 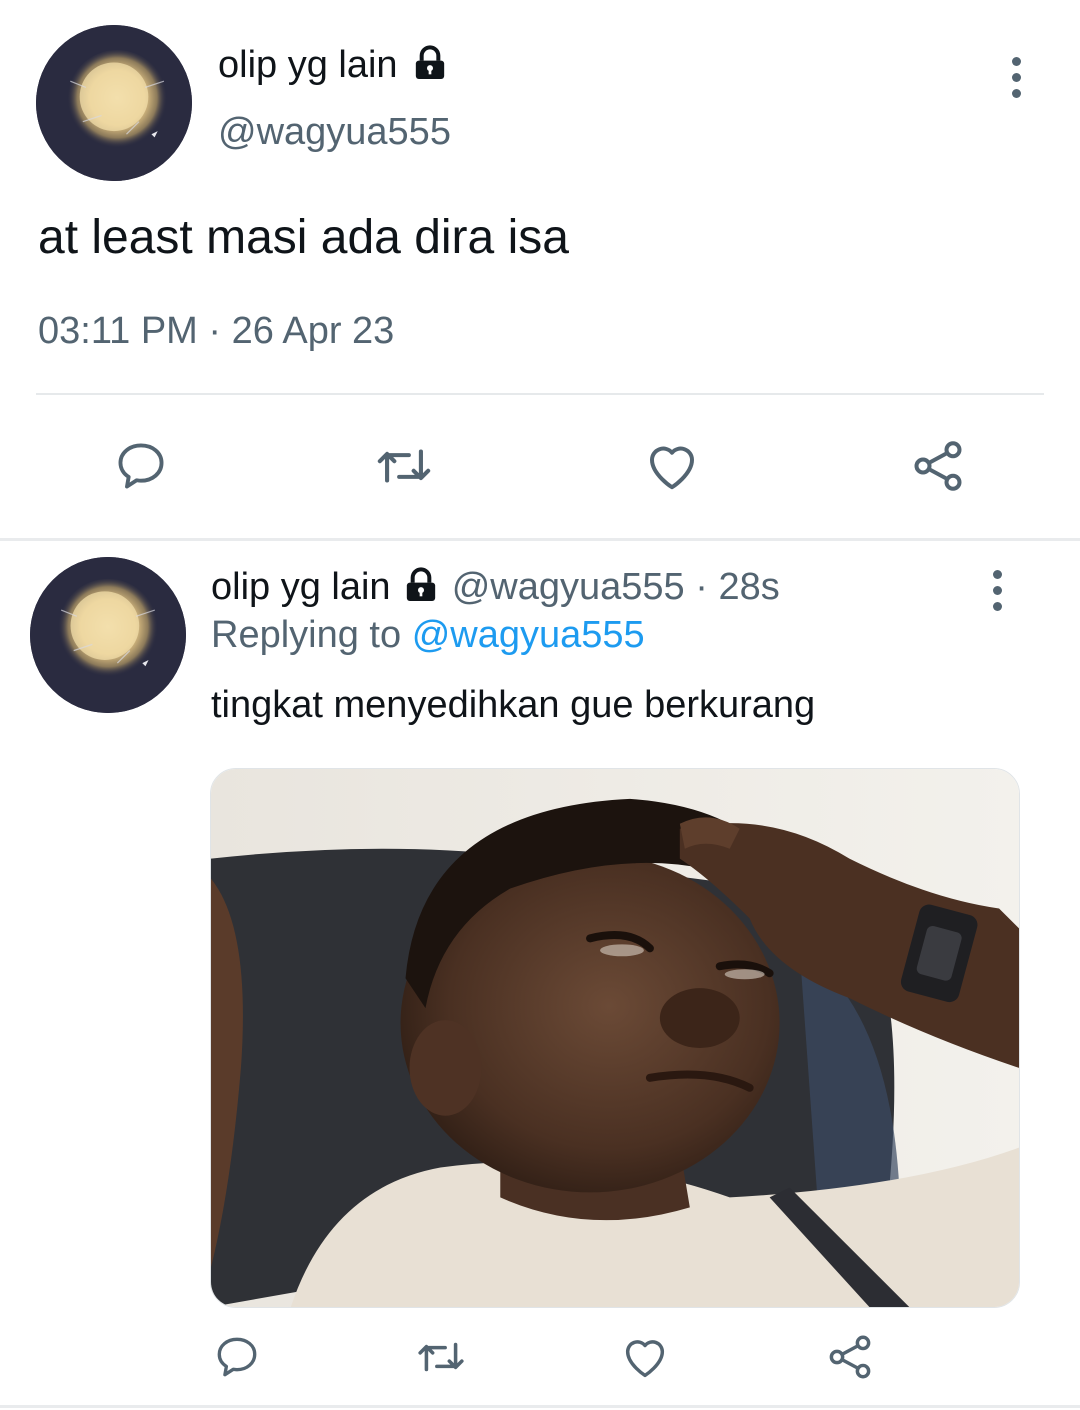 I want to click on reply-more-icon, so click(x=997, y=590).